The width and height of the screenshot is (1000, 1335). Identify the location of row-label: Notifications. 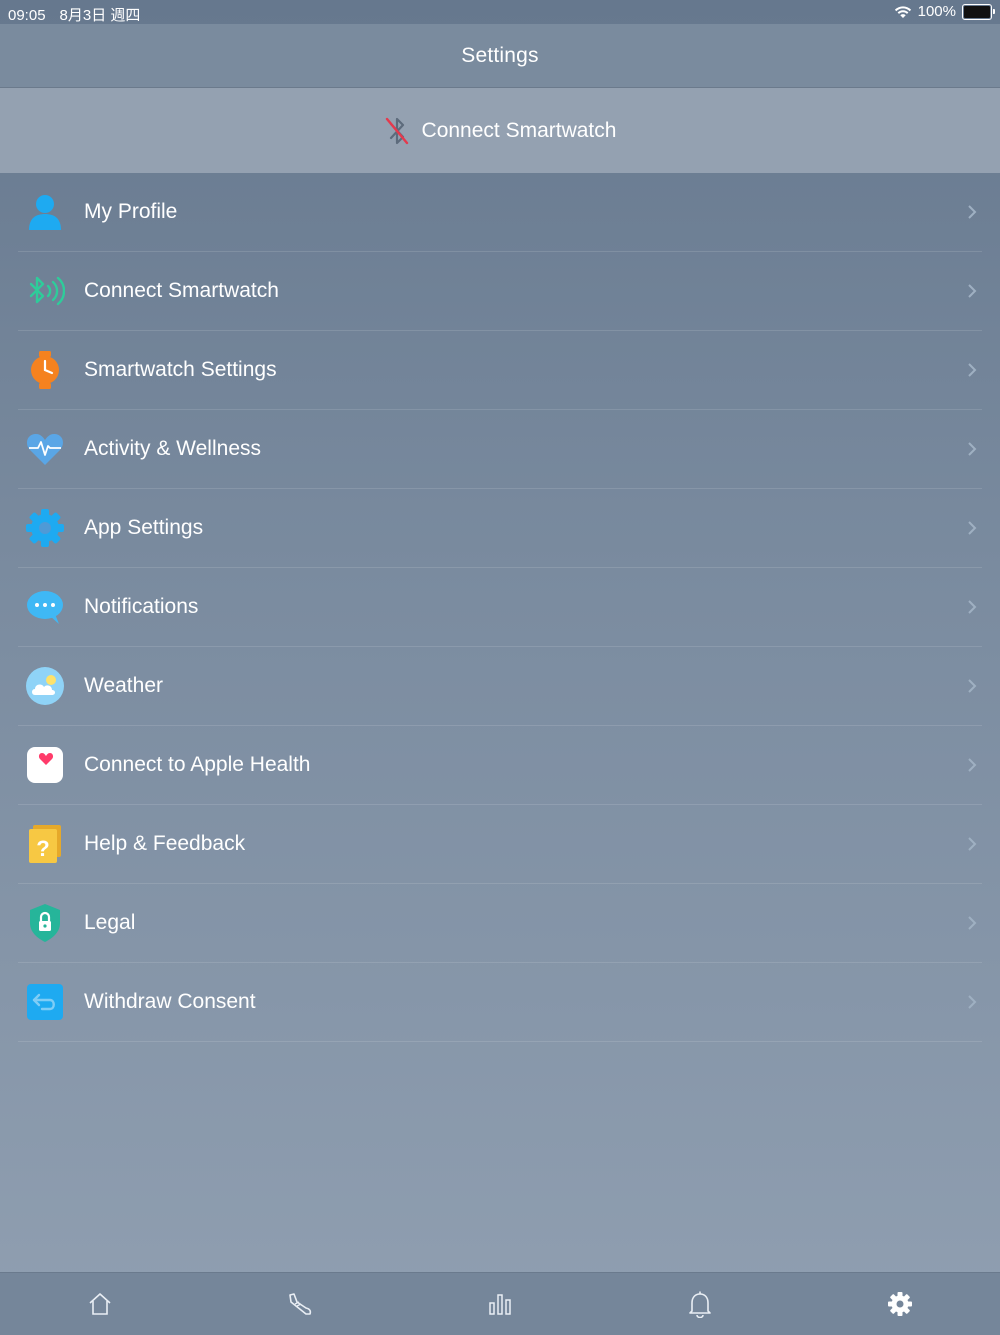
(141, 606).